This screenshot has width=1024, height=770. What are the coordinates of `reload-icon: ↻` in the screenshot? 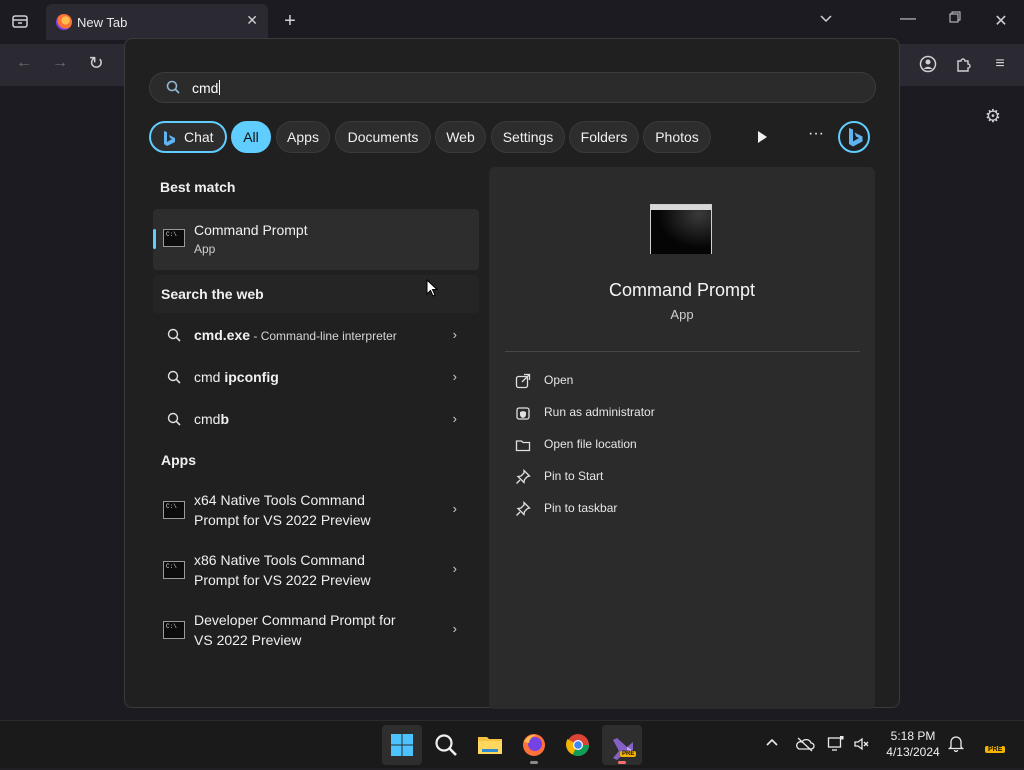 It's located at (96, 63).